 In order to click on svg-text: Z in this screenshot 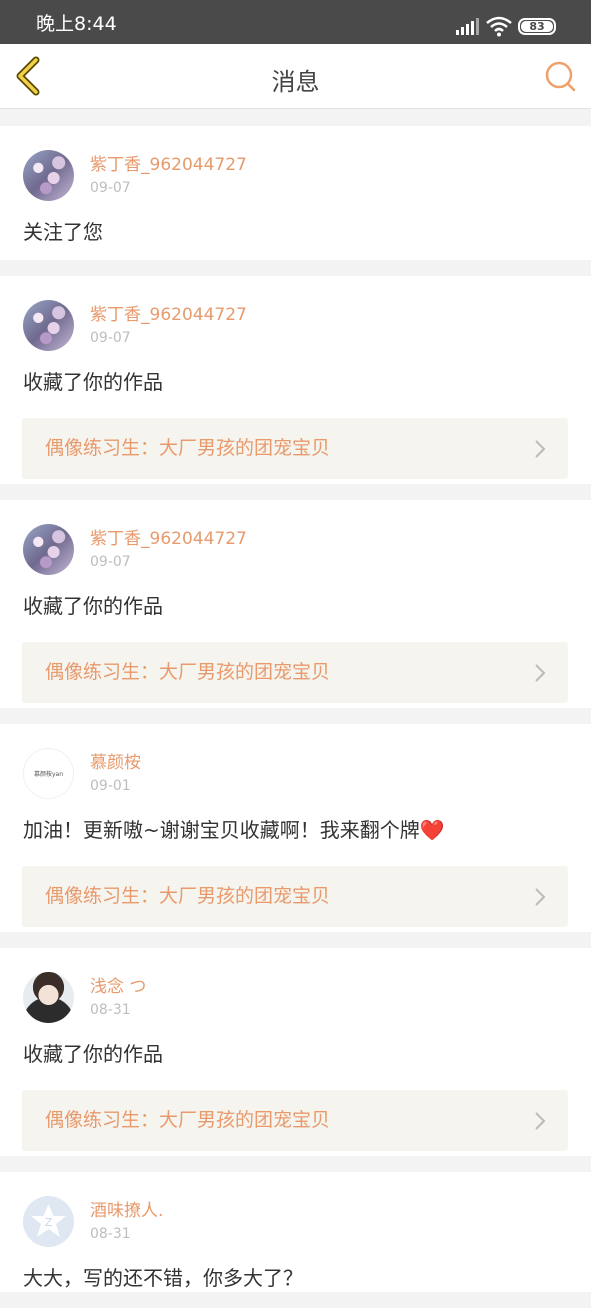, I will do `click(49, 1222)`.